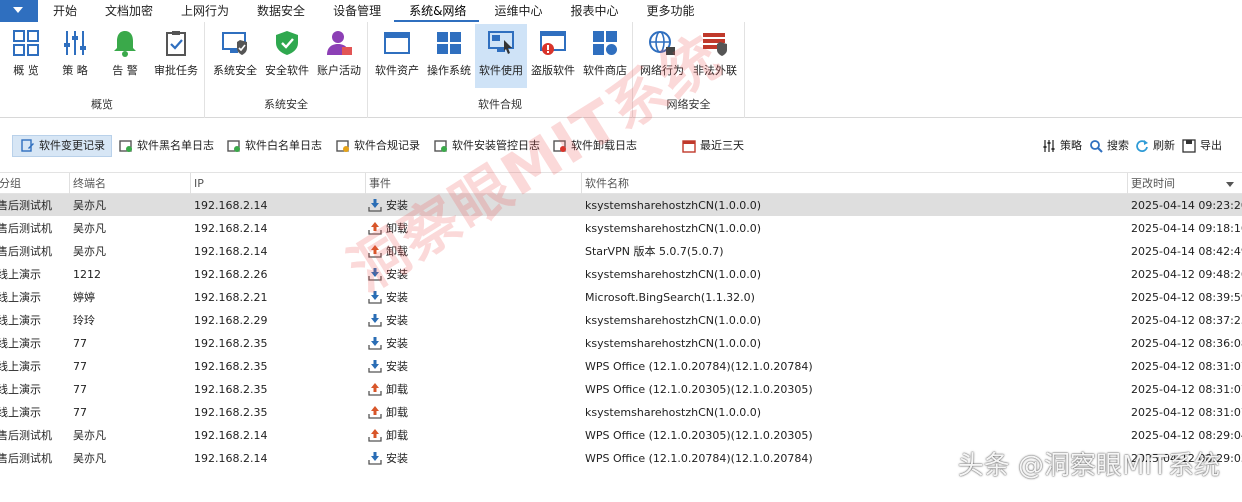 The height and width of the screenshot is (502, 1242). What do you see at coordinates (35, 184) in the screenshot?
I see `column-header-group: 分组` at bounding box center [35, 184].